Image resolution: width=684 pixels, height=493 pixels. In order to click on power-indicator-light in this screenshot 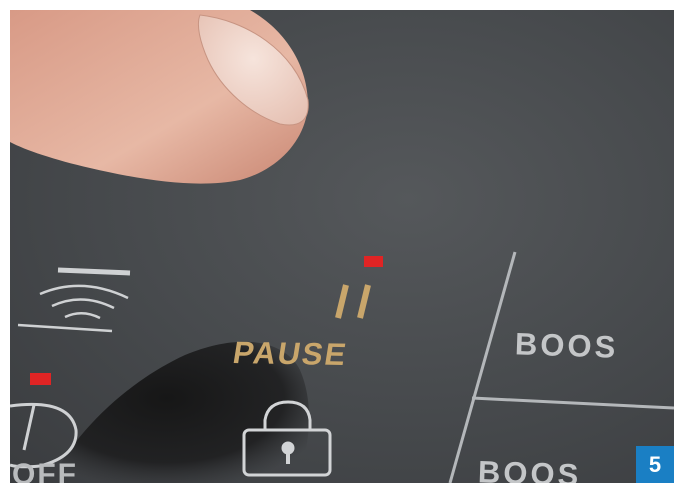, I will do `click(40, 379)`.